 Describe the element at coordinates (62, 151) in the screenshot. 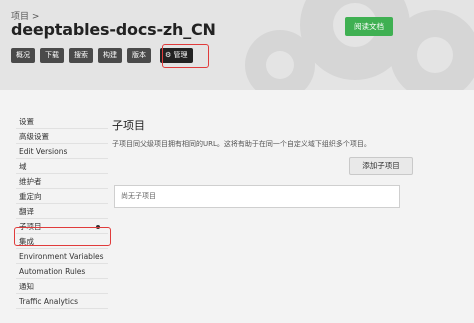

I see `sidebar-item-edit-versions: Edit Versions` at that location.